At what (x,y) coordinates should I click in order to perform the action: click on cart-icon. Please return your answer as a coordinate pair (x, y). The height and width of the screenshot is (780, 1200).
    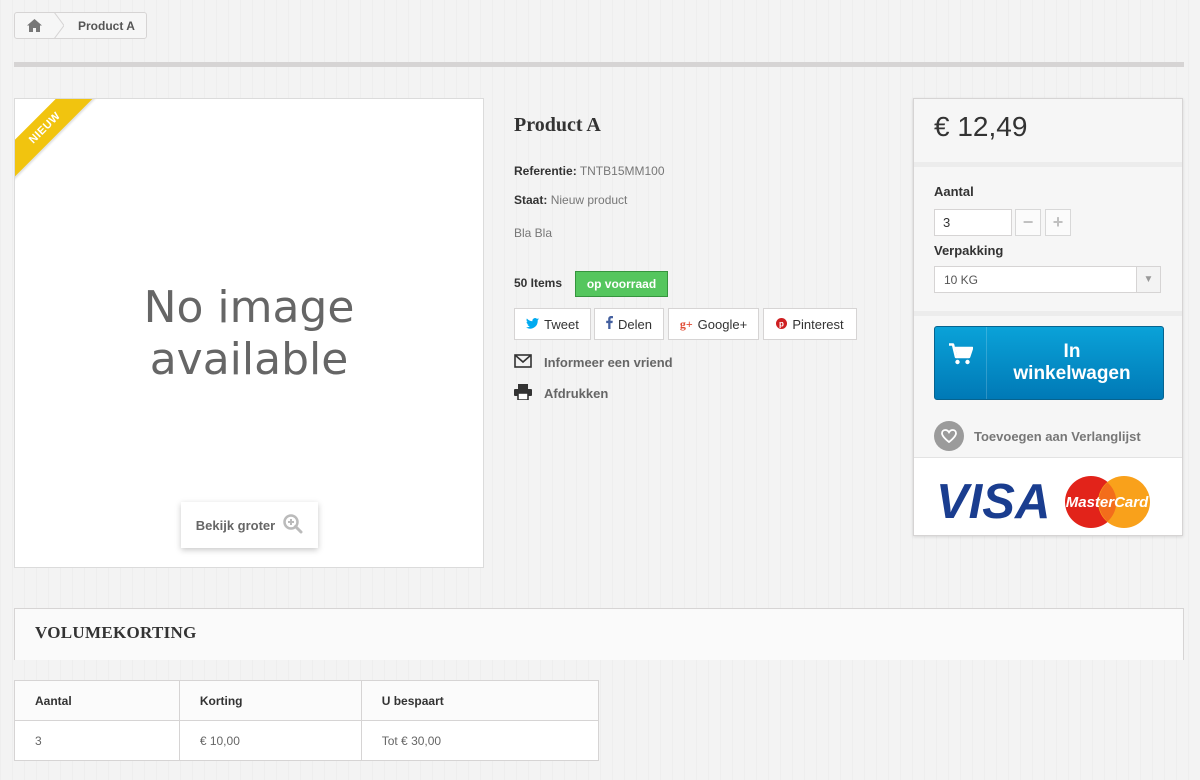
    Looking at the image, I should click on (961, 363).